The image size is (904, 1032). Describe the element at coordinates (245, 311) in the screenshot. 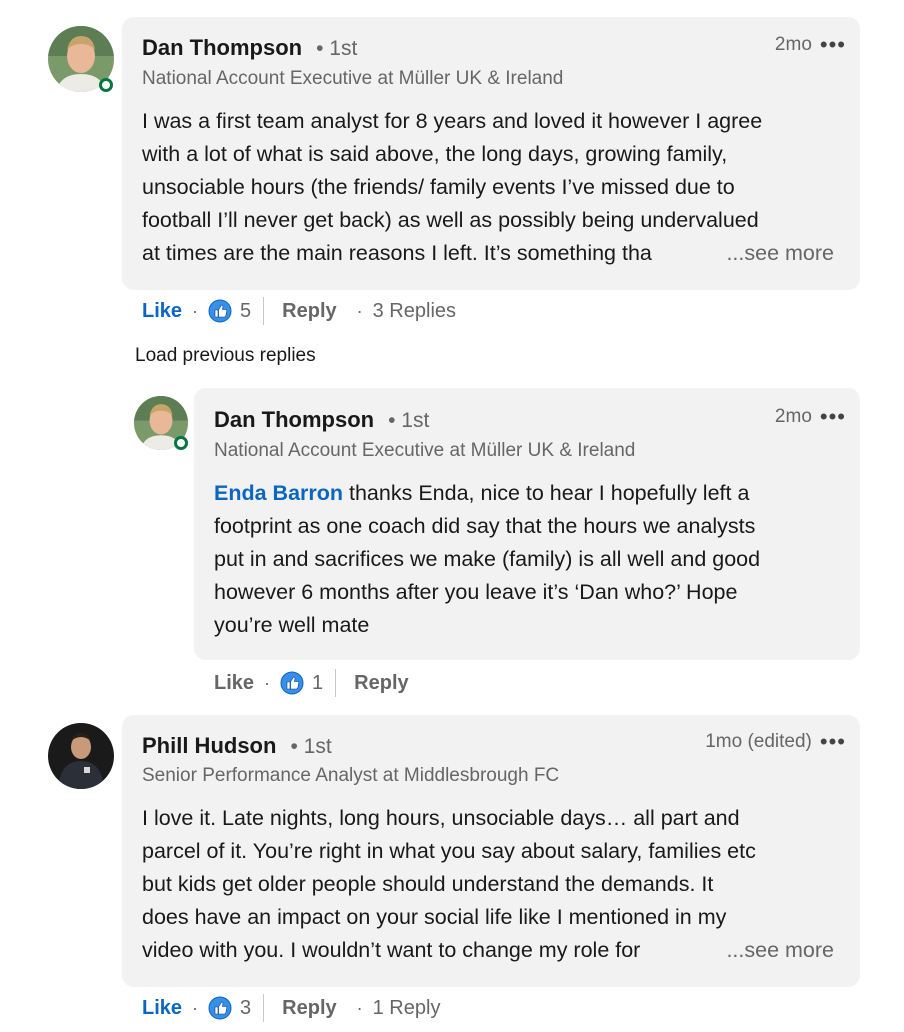

I see `reaction-count: 5` at that location.